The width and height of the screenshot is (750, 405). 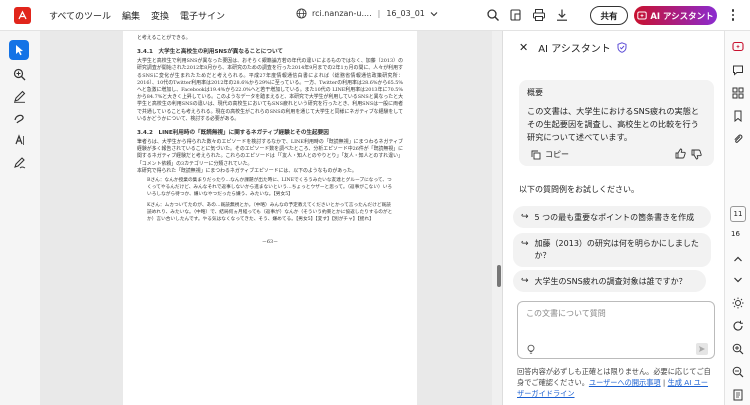 I want to click on fit-page-icon, so click(x=738, y=395).